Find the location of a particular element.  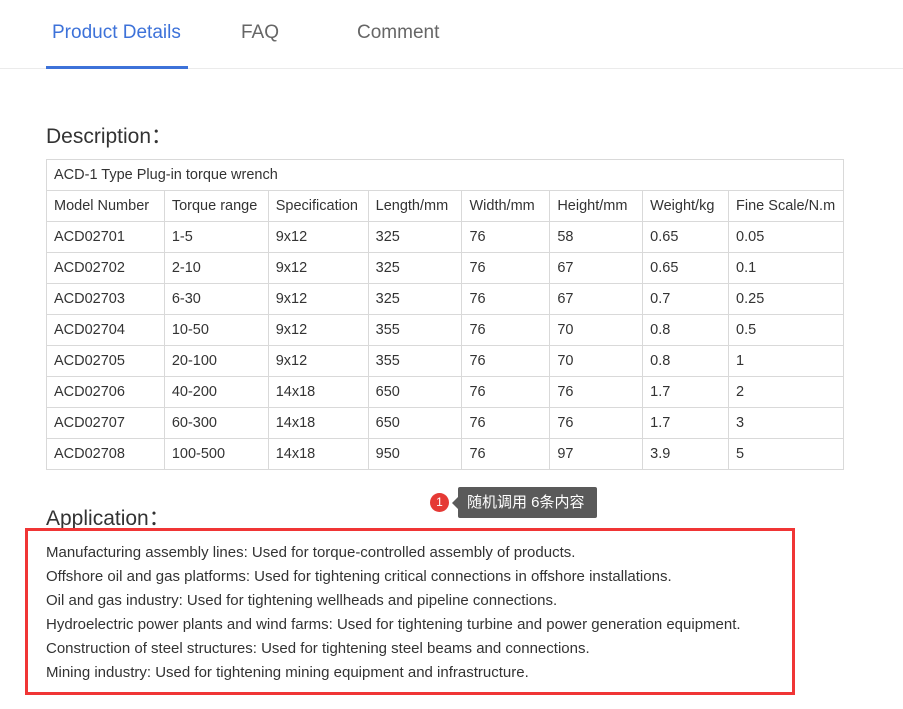

column-header: Weight/kg is located at coordinates (686, 206).